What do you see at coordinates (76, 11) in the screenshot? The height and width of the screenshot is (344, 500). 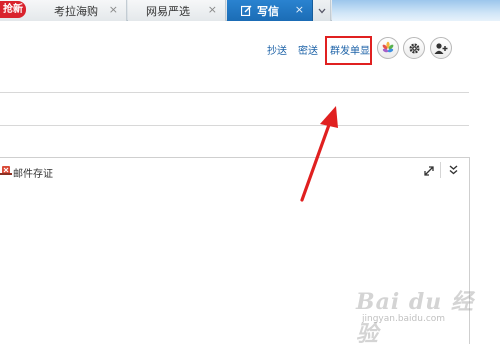 I see `tab-label: 考拉海购` at bounding box center [76, 11].